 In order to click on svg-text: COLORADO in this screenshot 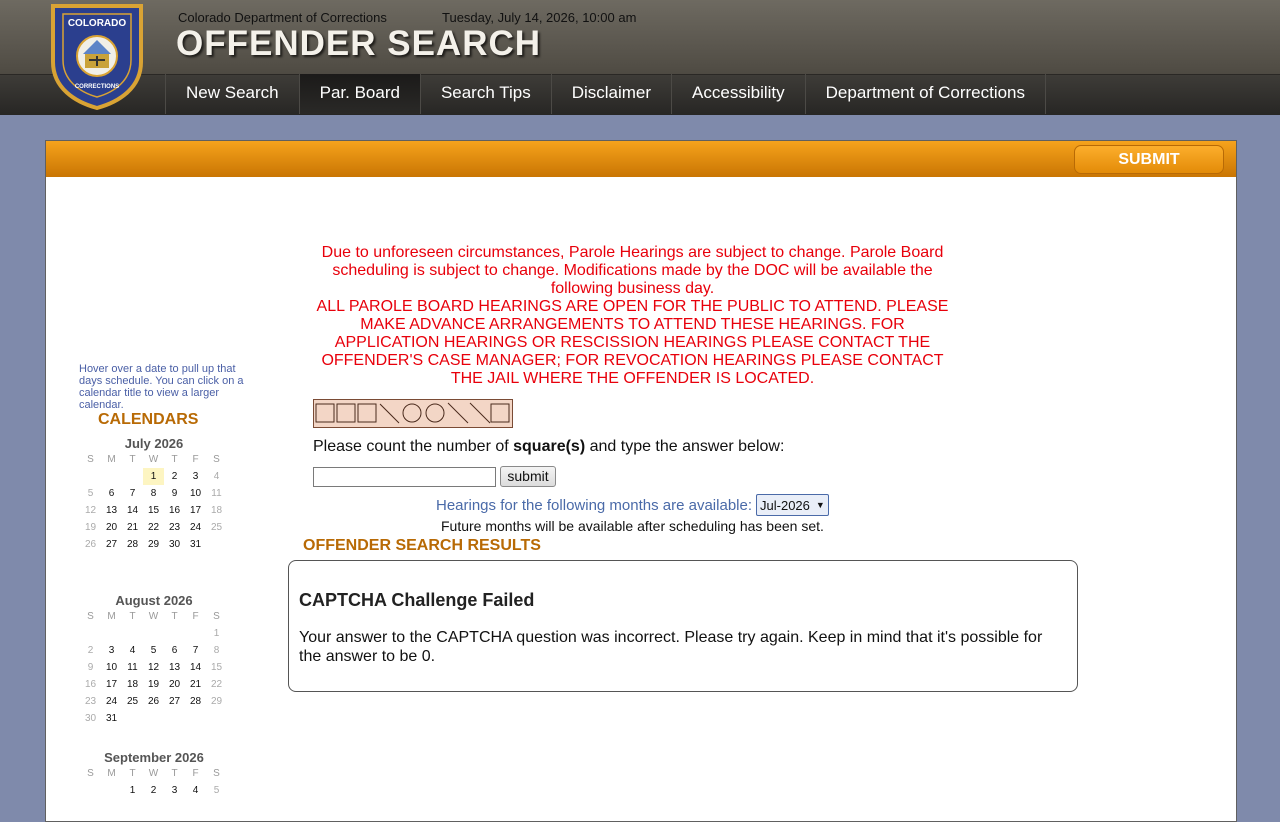, I will do `click(97, 23)`.